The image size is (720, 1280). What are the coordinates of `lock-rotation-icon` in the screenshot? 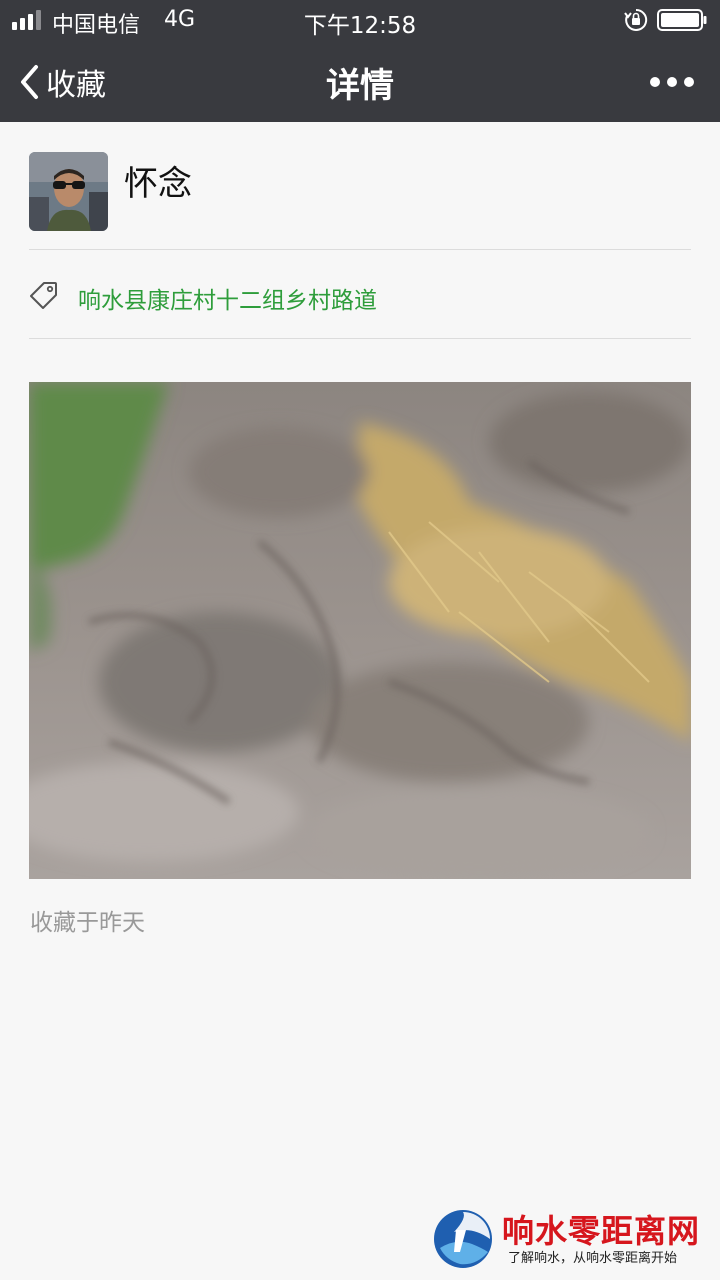 It's located at (636, 19).